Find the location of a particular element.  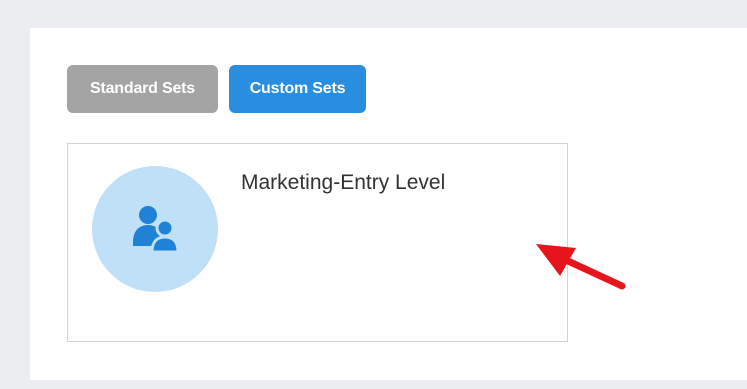

avatar is located at coordinates (155, 229).